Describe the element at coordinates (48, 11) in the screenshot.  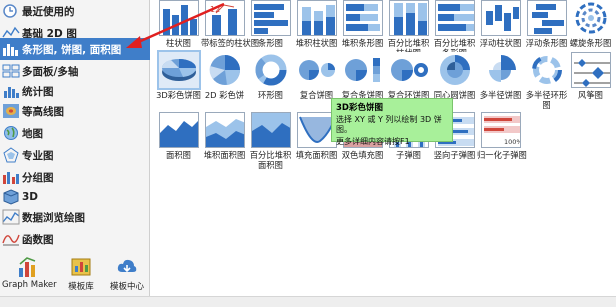
I see `category-label: 最近使用的` at that location.